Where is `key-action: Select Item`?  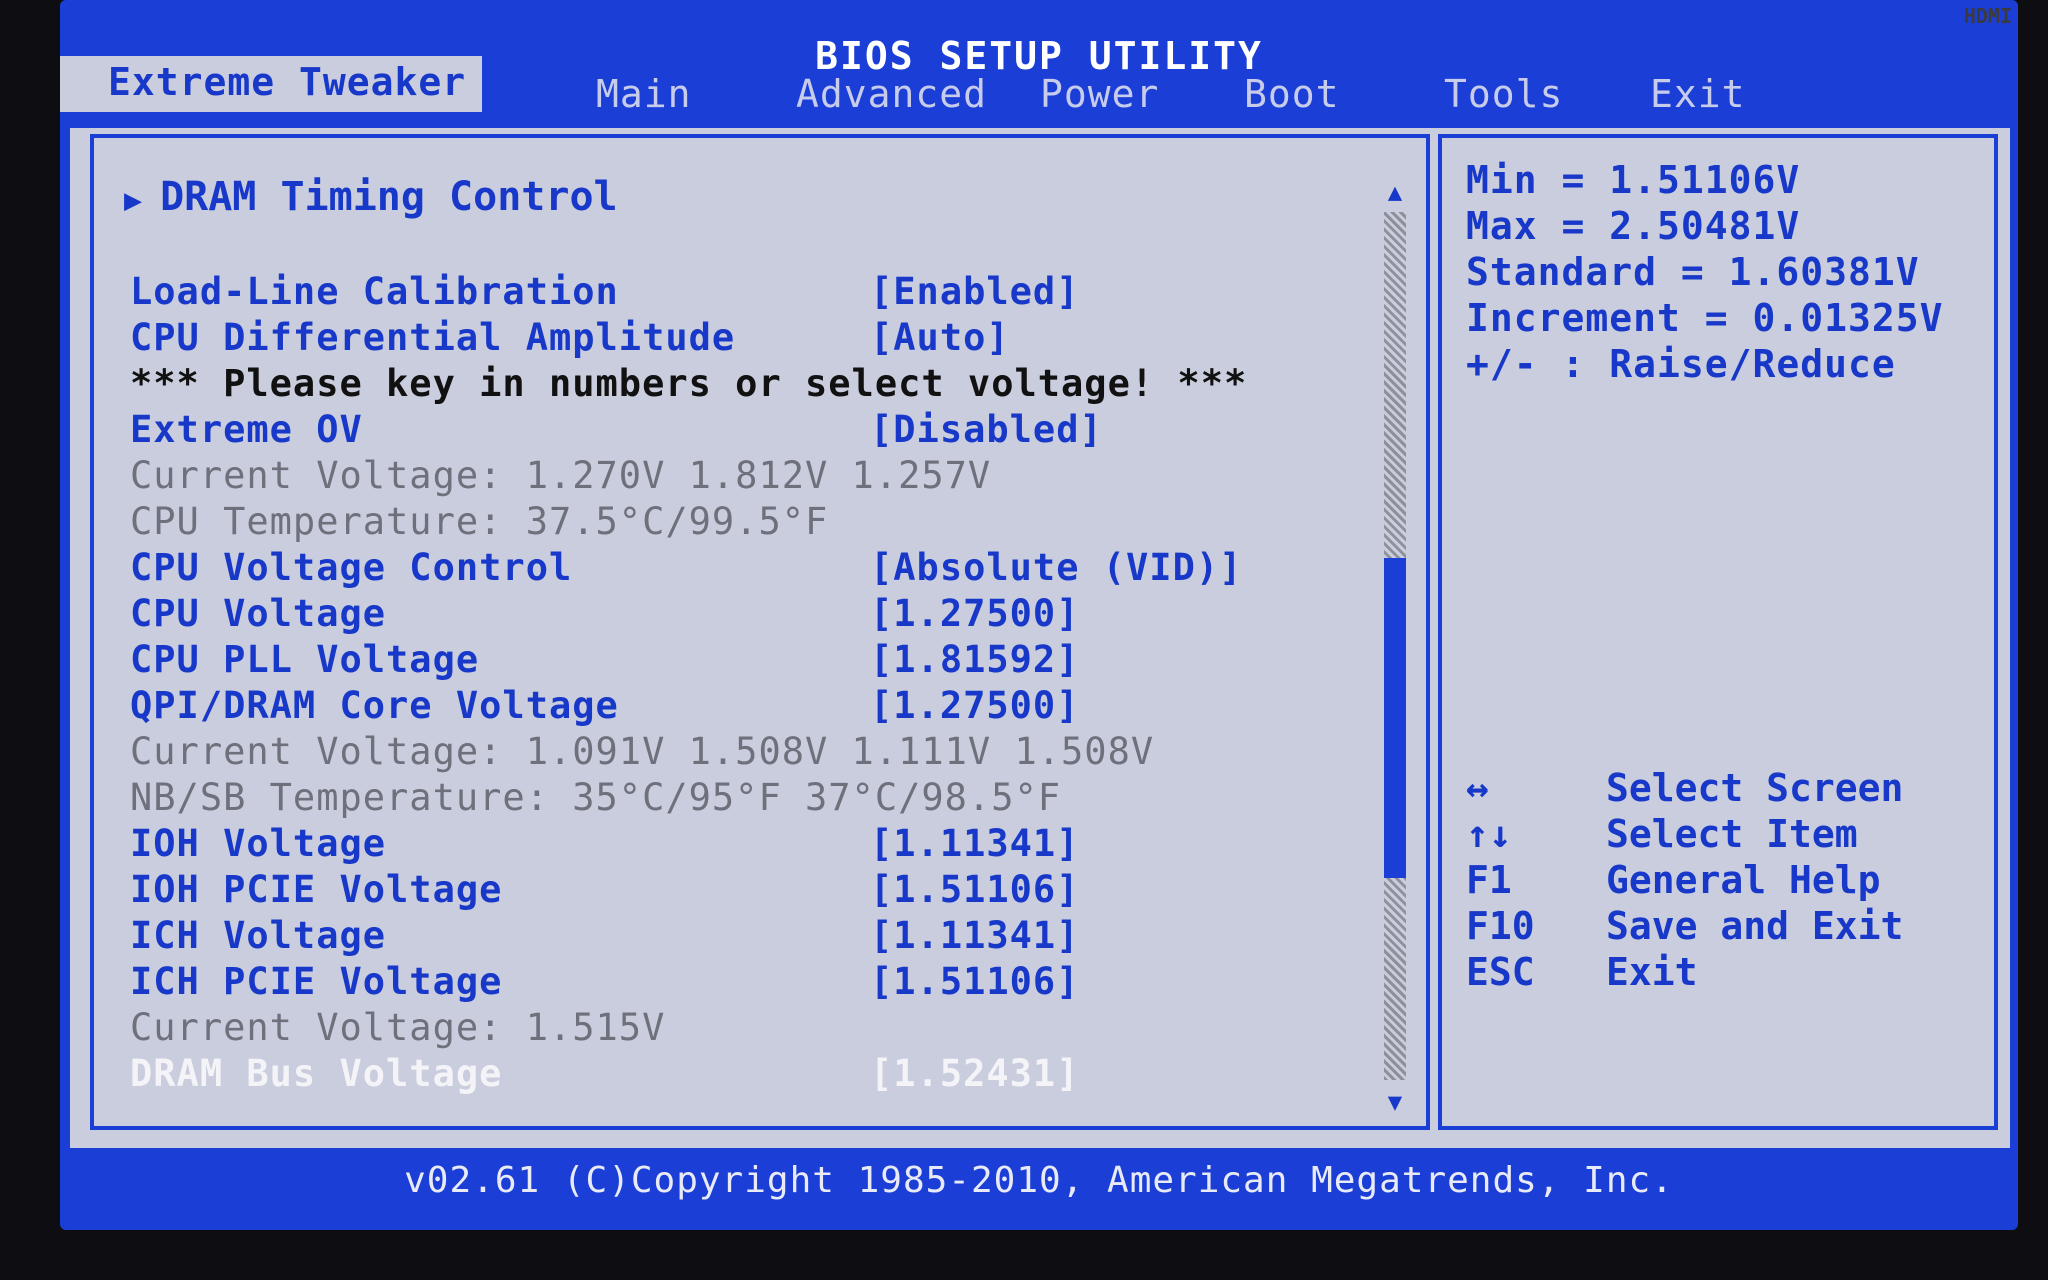
key-action: Select Item is located at coordinates (1732, 834).